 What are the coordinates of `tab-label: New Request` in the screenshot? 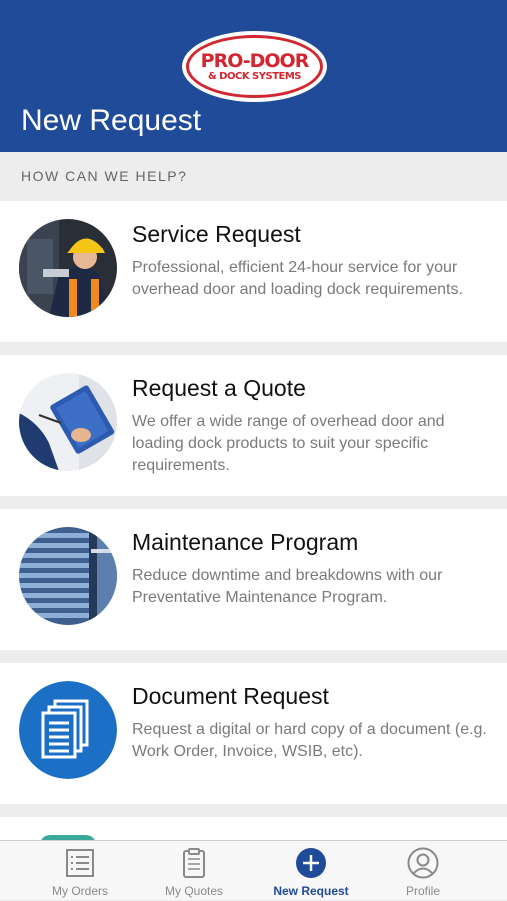 It's located at (311, 891).